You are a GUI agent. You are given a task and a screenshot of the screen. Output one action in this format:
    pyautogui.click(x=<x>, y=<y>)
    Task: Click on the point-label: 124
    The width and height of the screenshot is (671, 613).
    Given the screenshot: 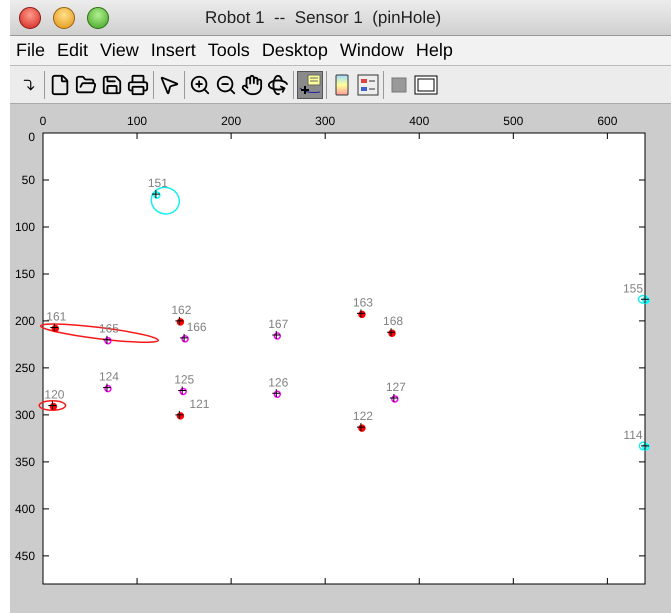 What is the action you would take?
    pyautogui.click(x=108, y=377)
    